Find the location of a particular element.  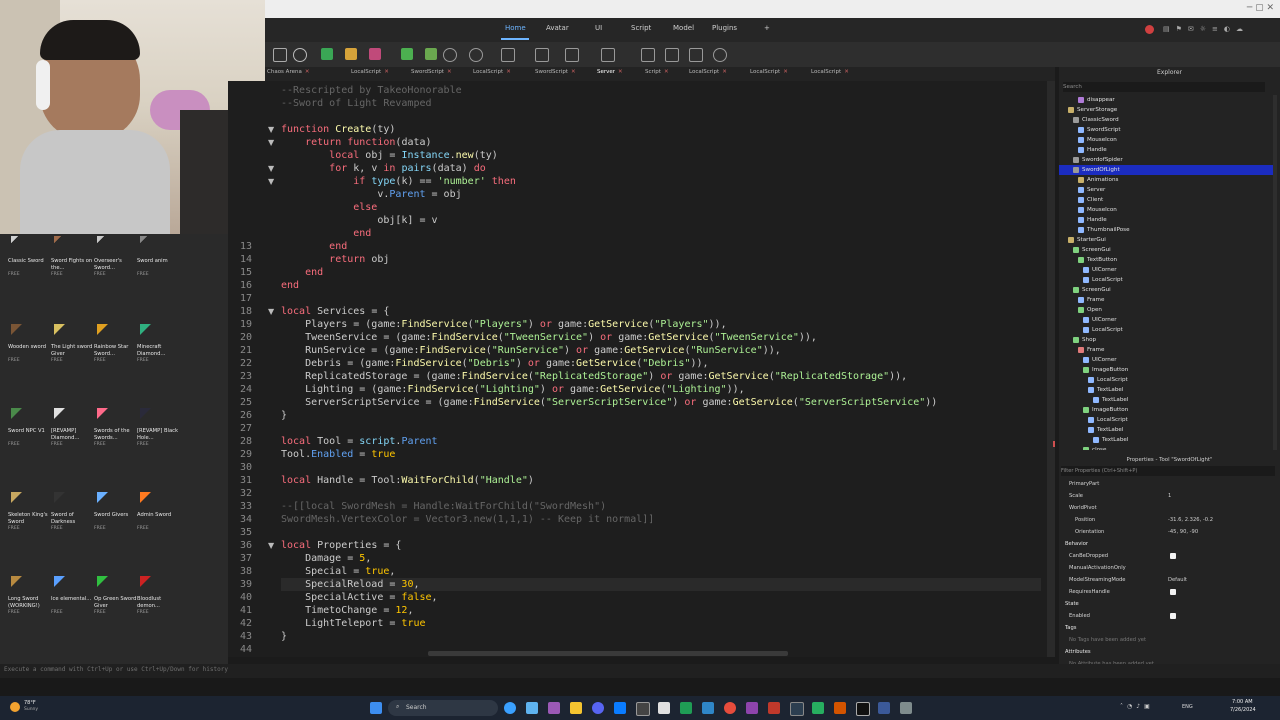

system-tray-icons: ˄◔♪▣ is located at coordinates (1137, 706).